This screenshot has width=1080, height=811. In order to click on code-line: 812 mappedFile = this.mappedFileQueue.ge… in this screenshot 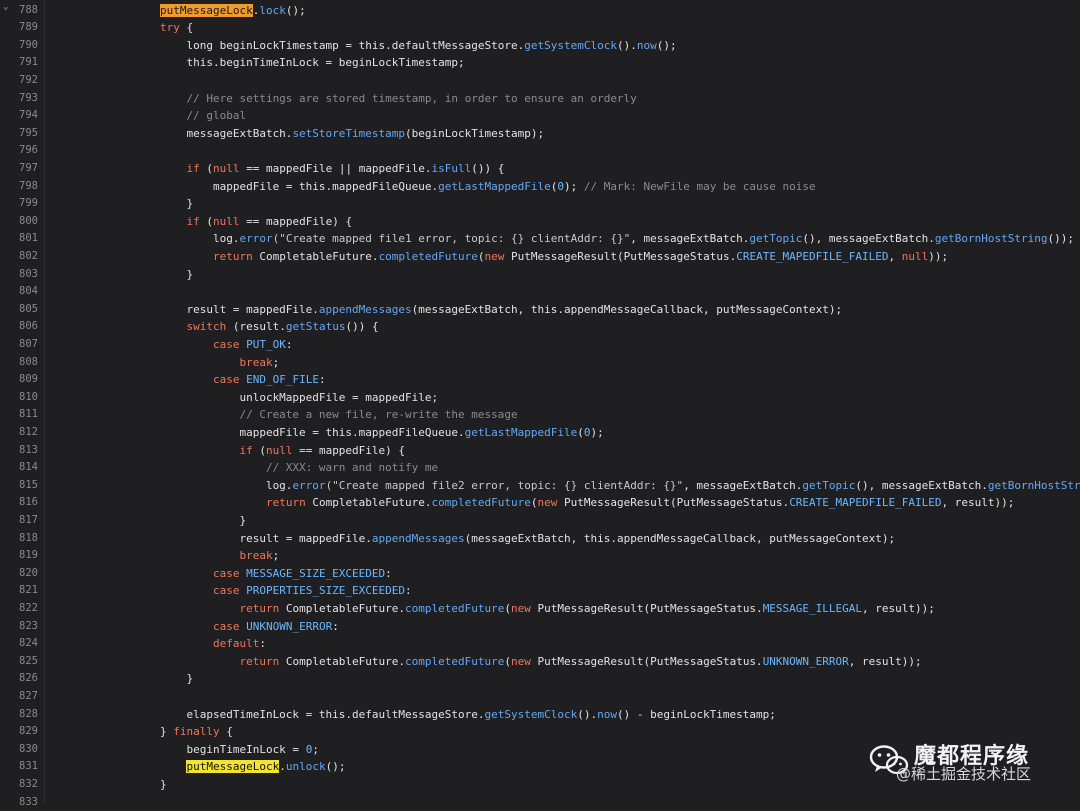, I will do `click(564, 433)`.